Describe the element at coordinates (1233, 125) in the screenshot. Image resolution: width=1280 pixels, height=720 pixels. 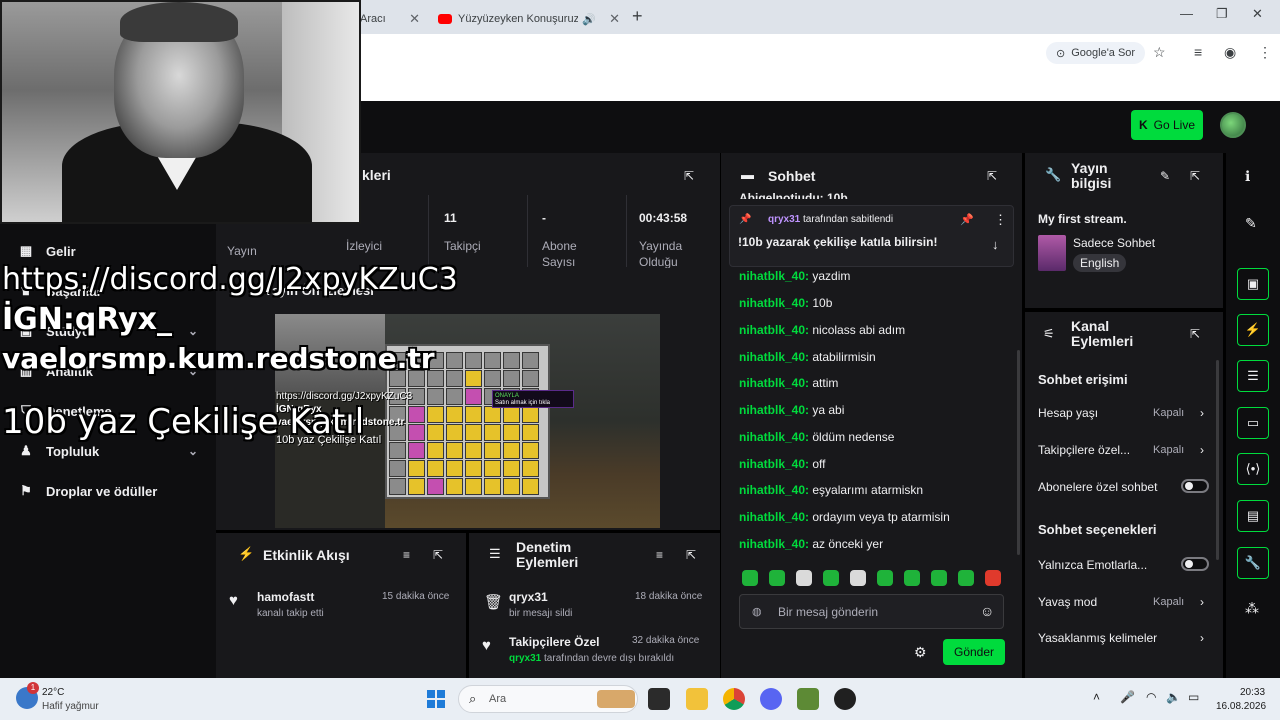
I see `avatar` at that location.